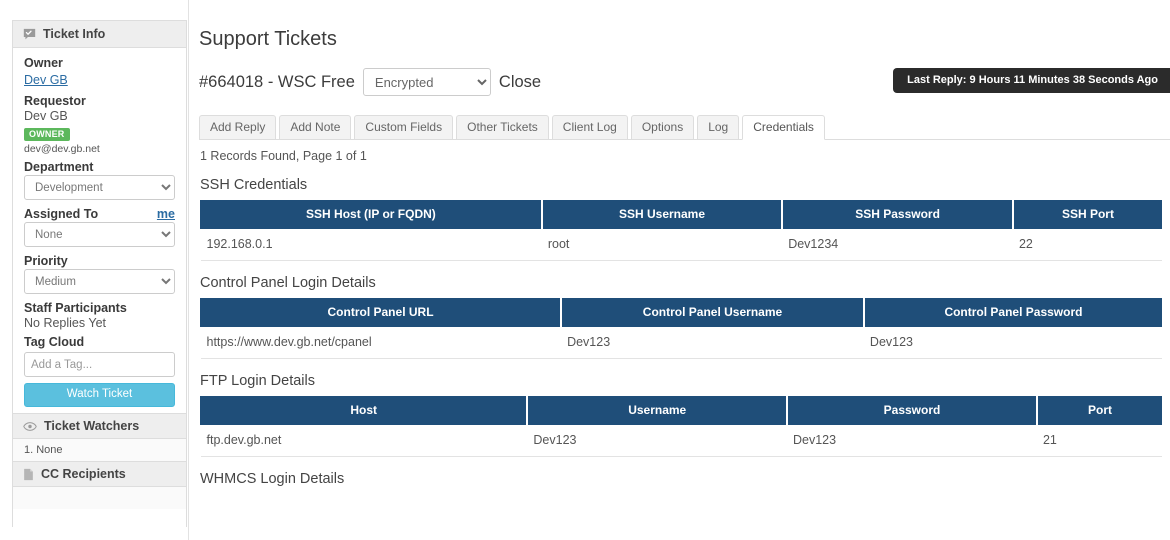 This screenshot has width=1170, height=540. I want to click on assigned-to-select: None, so click(99, 234).